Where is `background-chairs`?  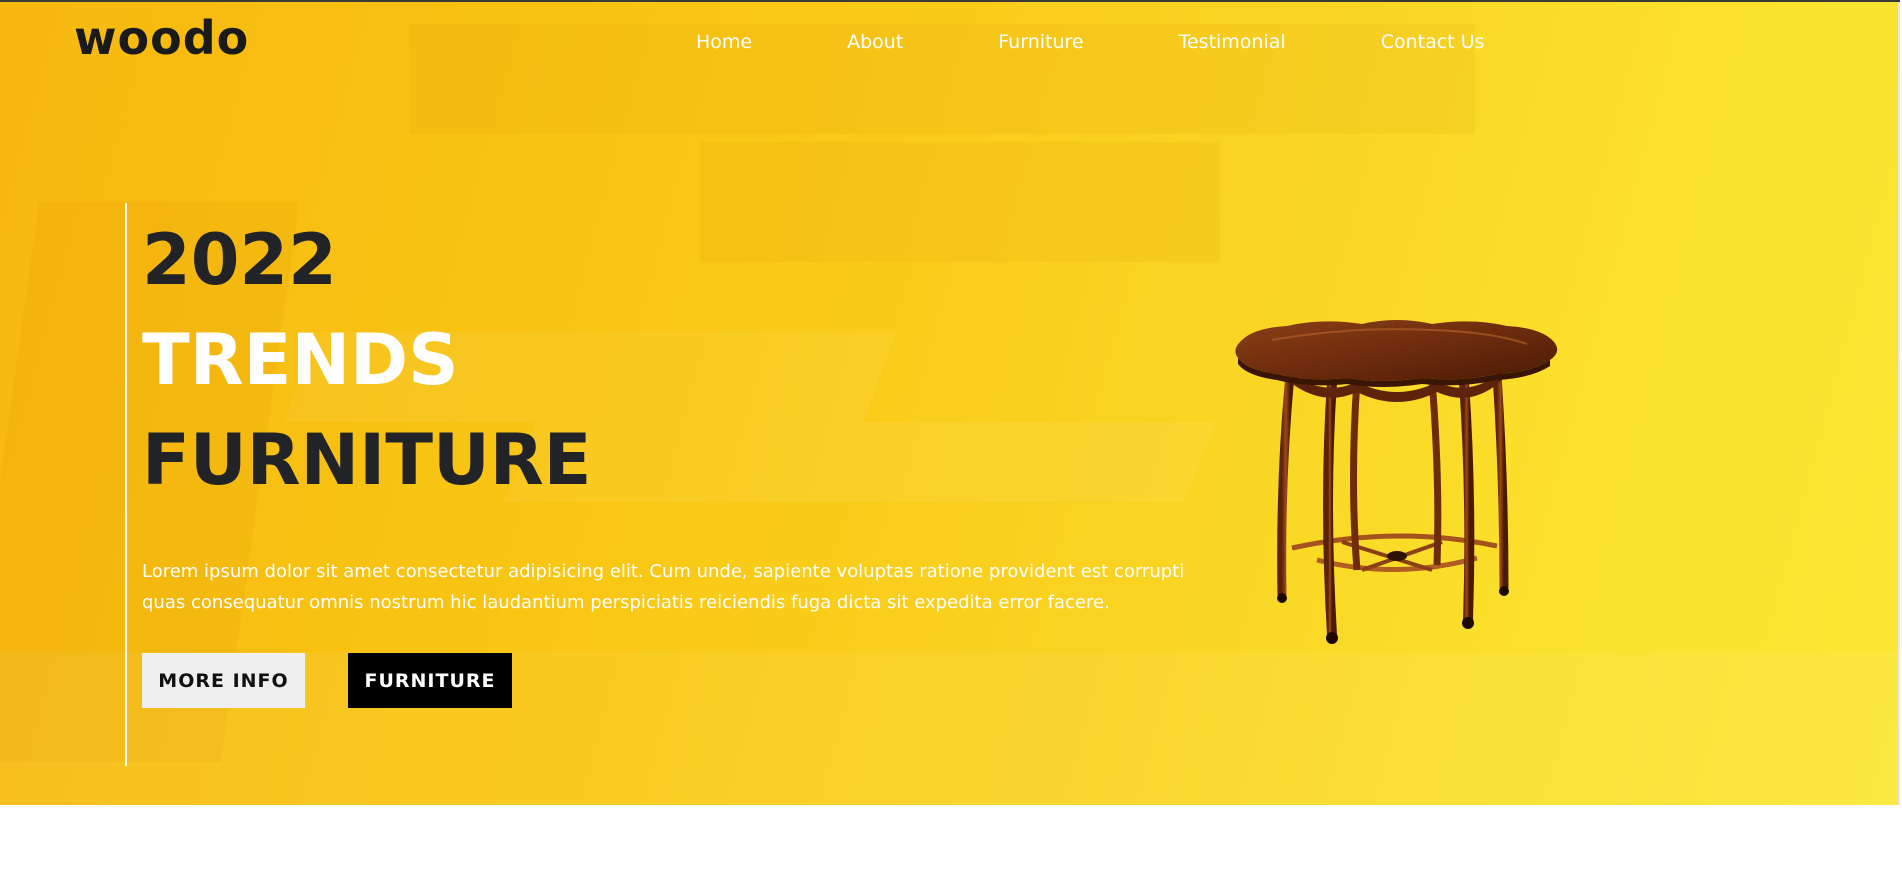 background-chairs is located at coordinates (960, 202).